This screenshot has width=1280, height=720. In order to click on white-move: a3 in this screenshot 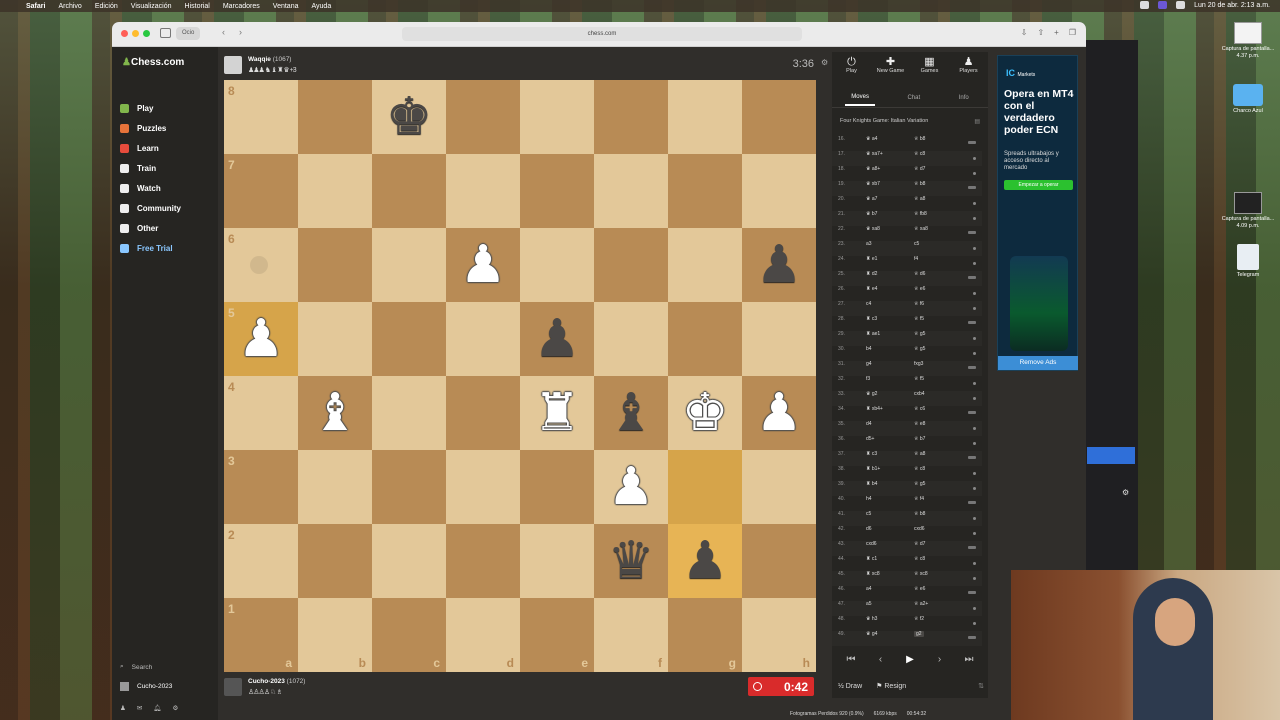, I will do `click(869, 244)`.